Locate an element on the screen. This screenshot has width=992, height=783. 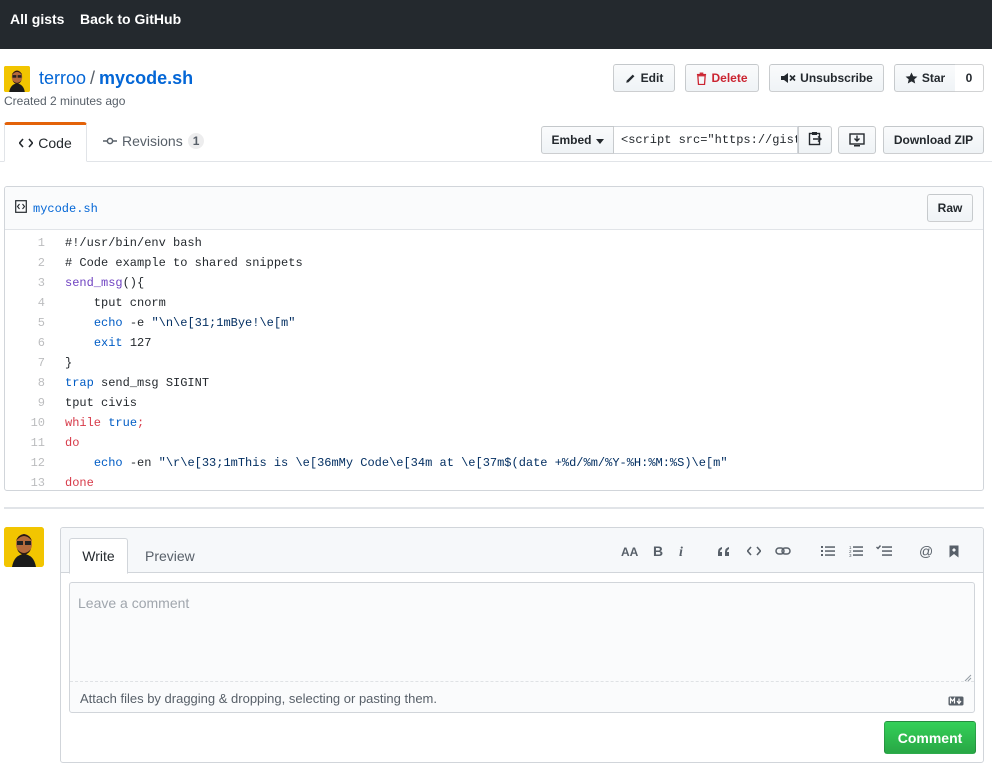
owner-avatar is located at coordinates (17, 79).